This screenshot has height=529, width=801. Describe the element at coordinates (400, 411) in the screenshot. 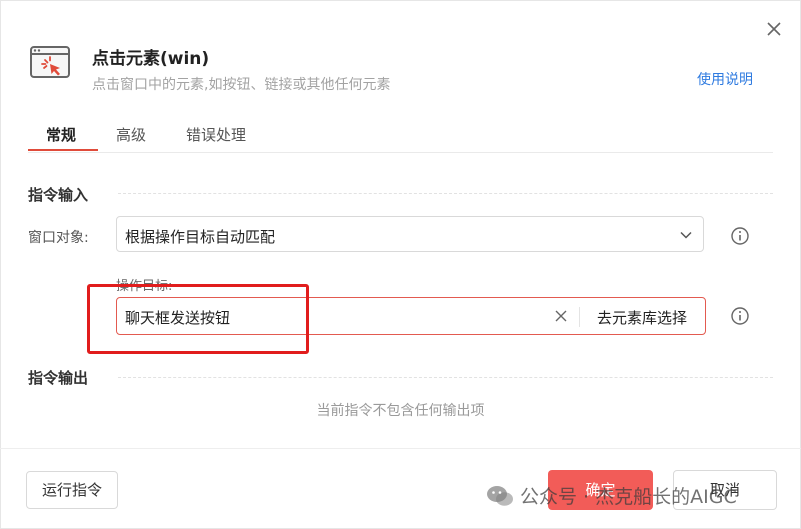

I see `empty-output-text: 当前指令不包含任何输出项` at that location.